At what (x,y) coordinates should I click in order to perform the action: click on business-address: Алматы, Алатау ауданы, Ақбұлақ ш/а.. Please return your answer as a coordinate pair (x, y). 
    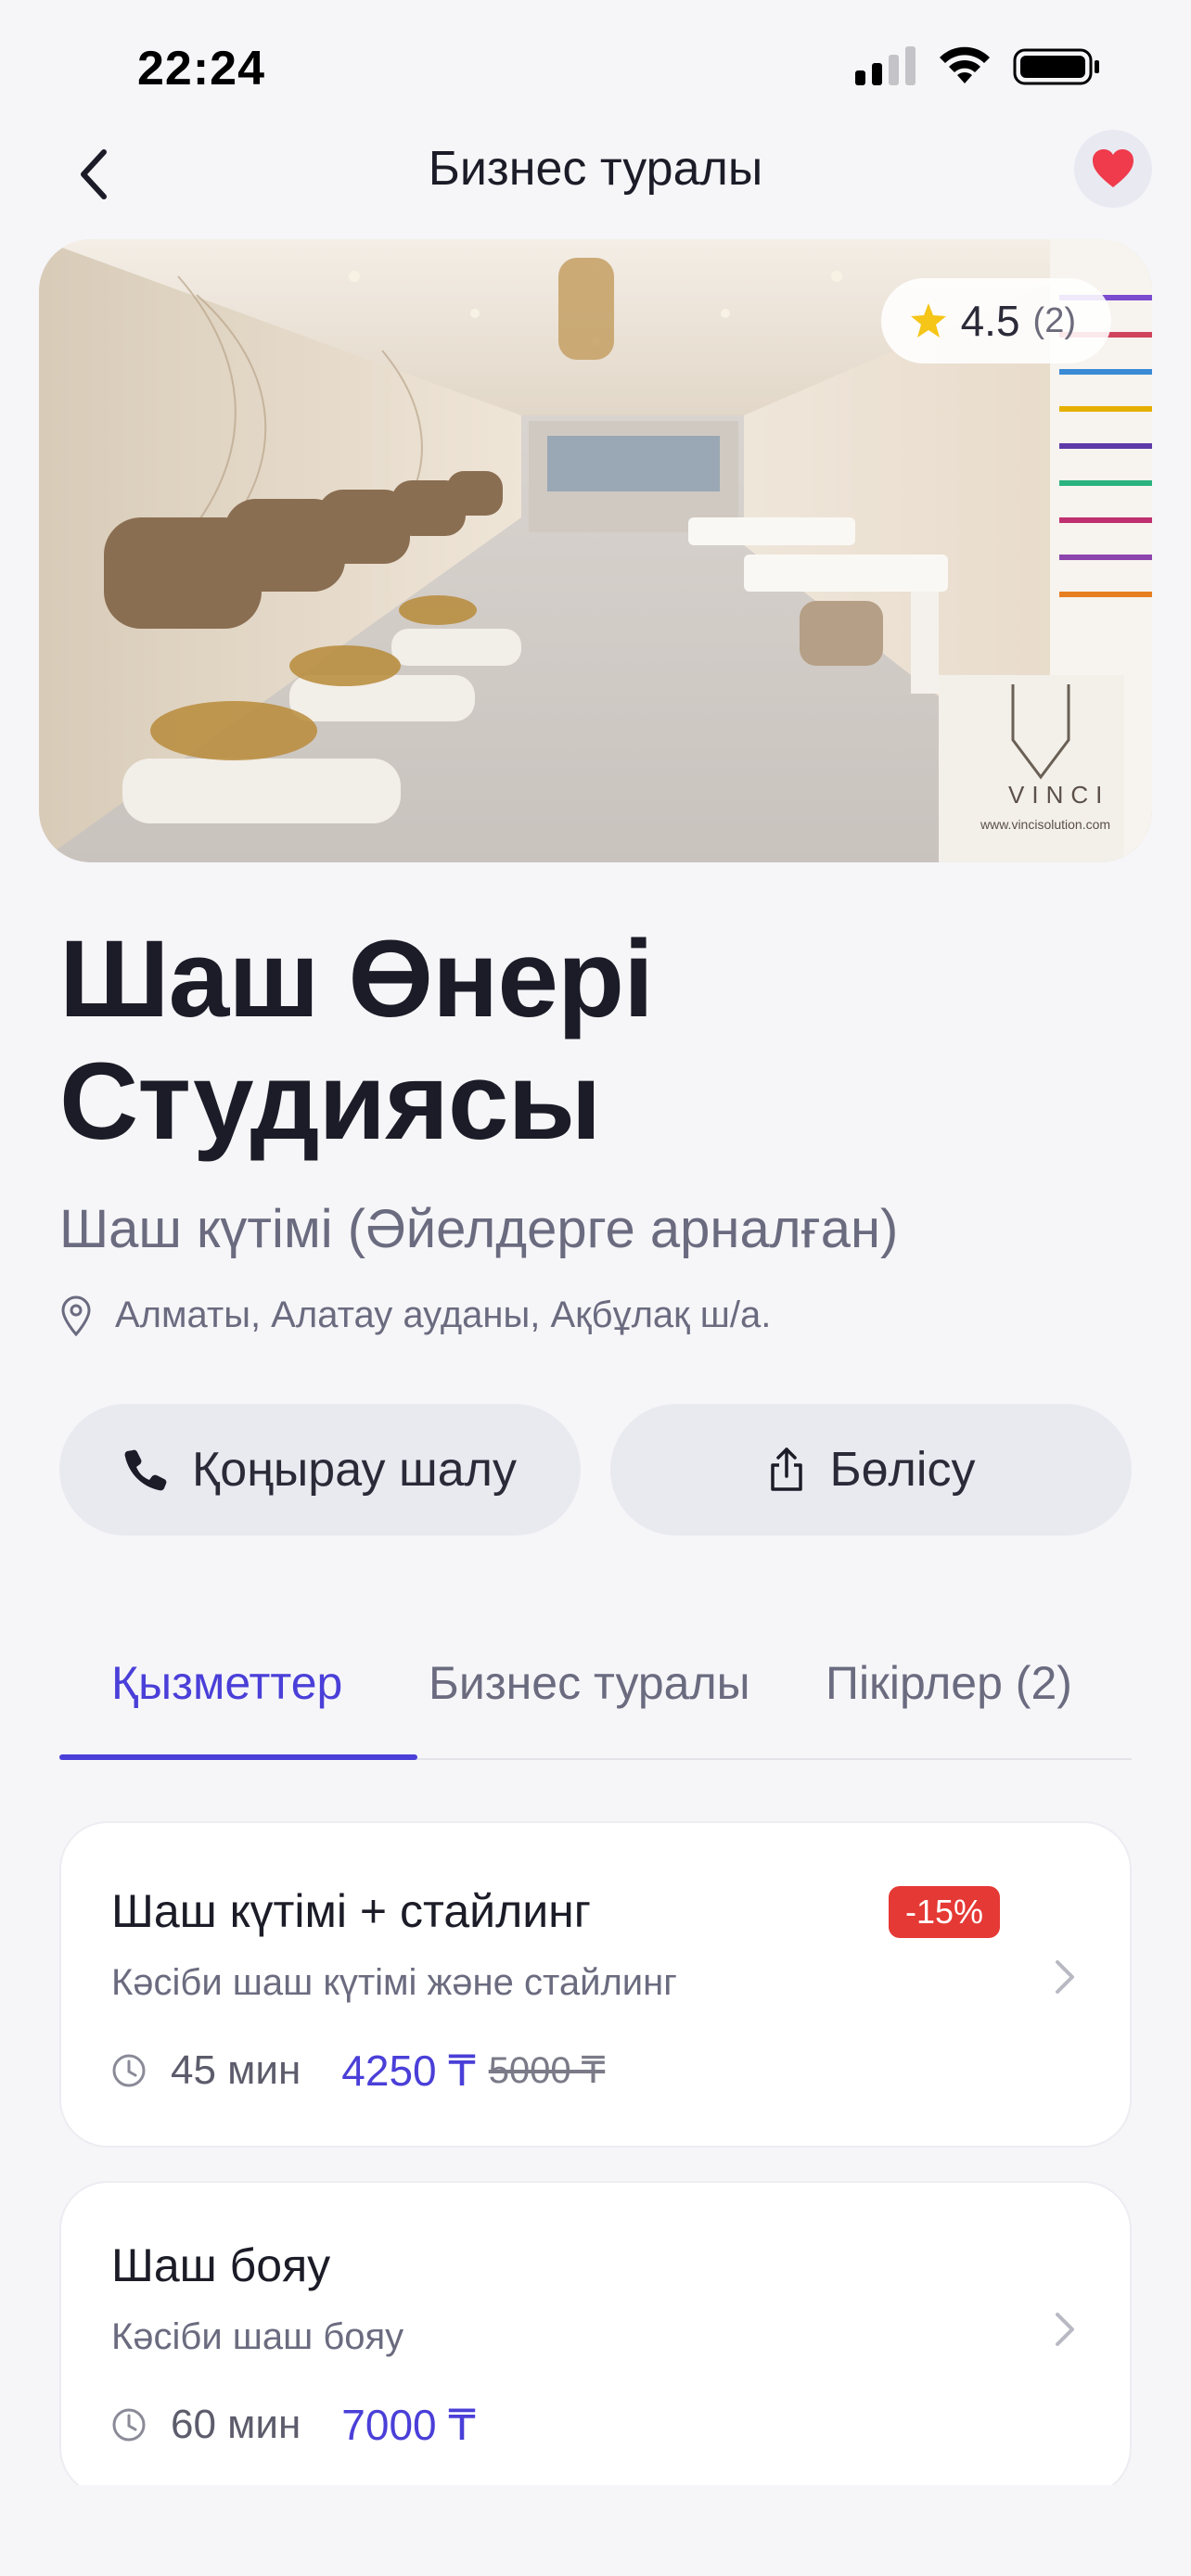
    Looking at the image, I should click on (443, 1314).